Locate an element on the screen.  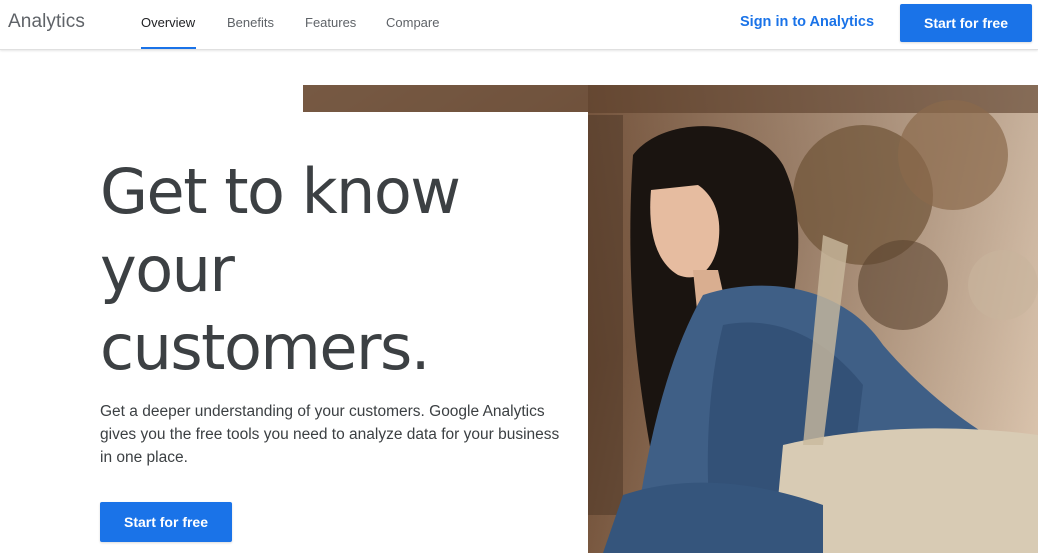
nav-benefits: Benefits is located at coordinates (250, 22).